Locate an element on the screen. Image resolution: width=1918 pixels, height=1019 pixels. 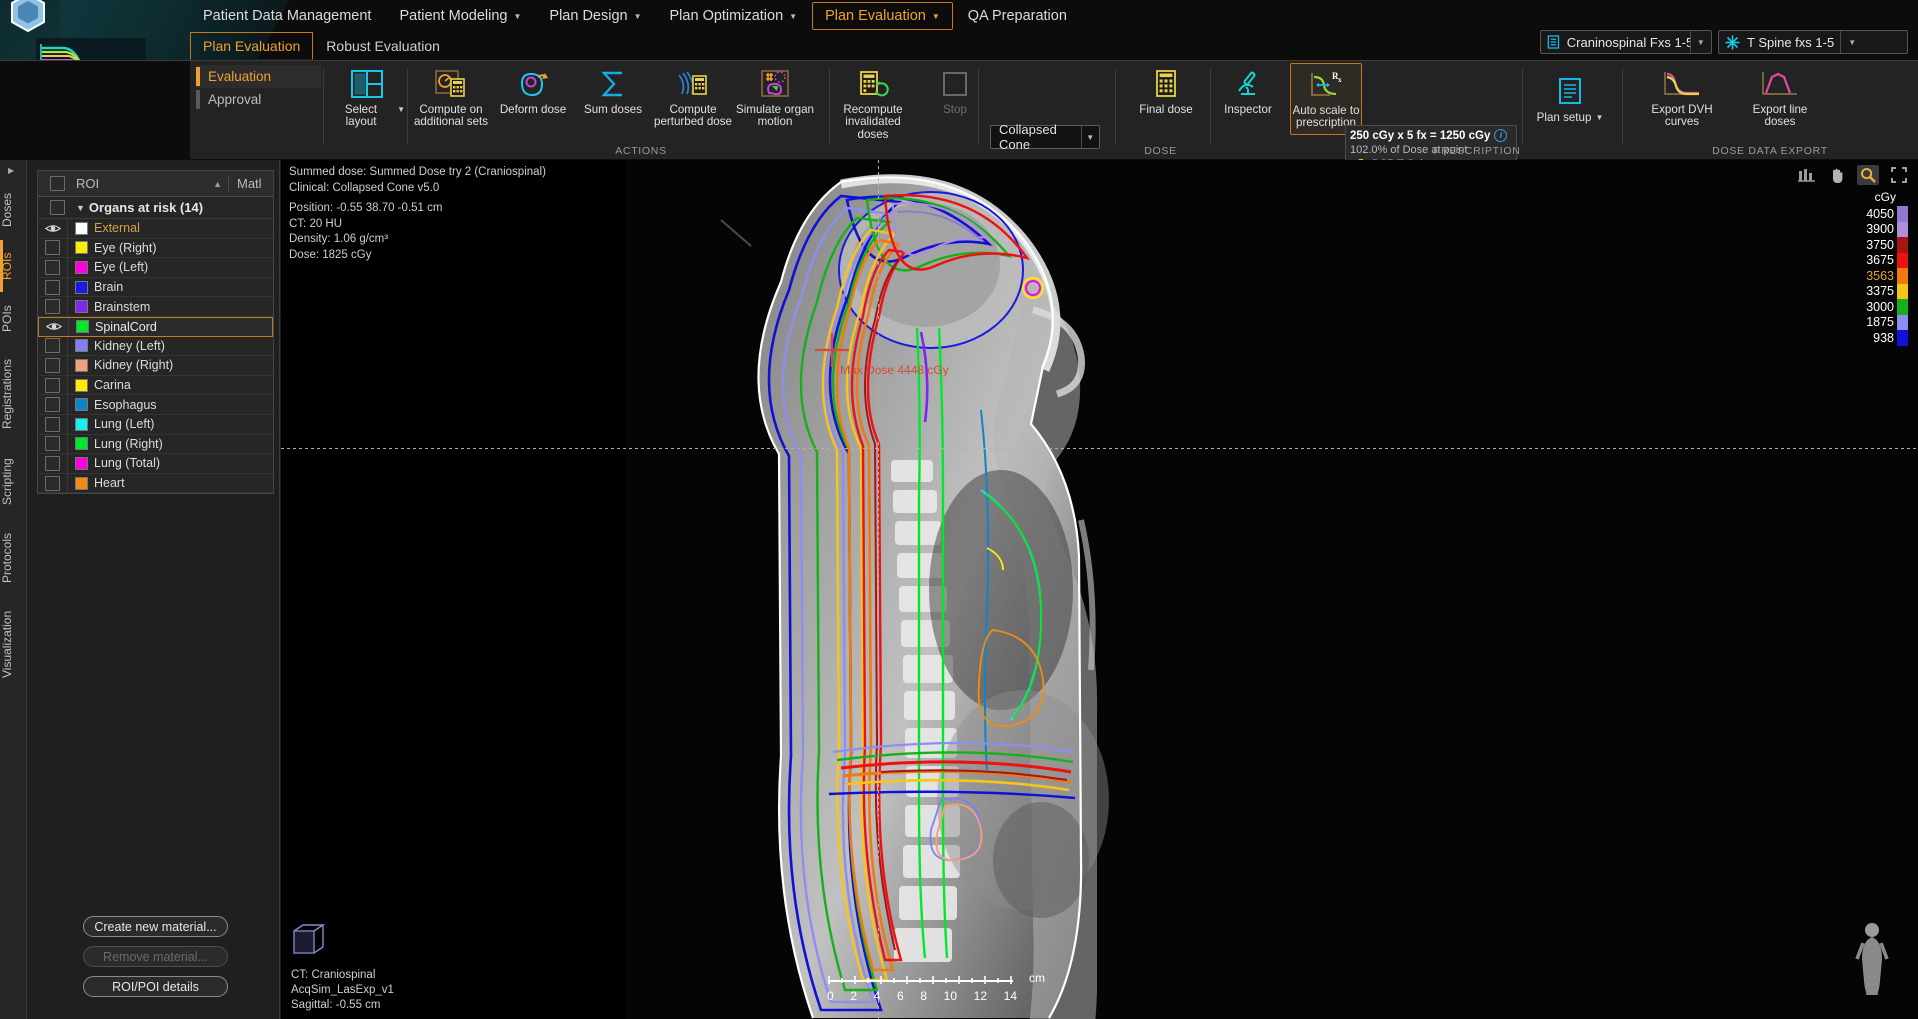
table-row: Brainstem is located at coordinates (155, 307).